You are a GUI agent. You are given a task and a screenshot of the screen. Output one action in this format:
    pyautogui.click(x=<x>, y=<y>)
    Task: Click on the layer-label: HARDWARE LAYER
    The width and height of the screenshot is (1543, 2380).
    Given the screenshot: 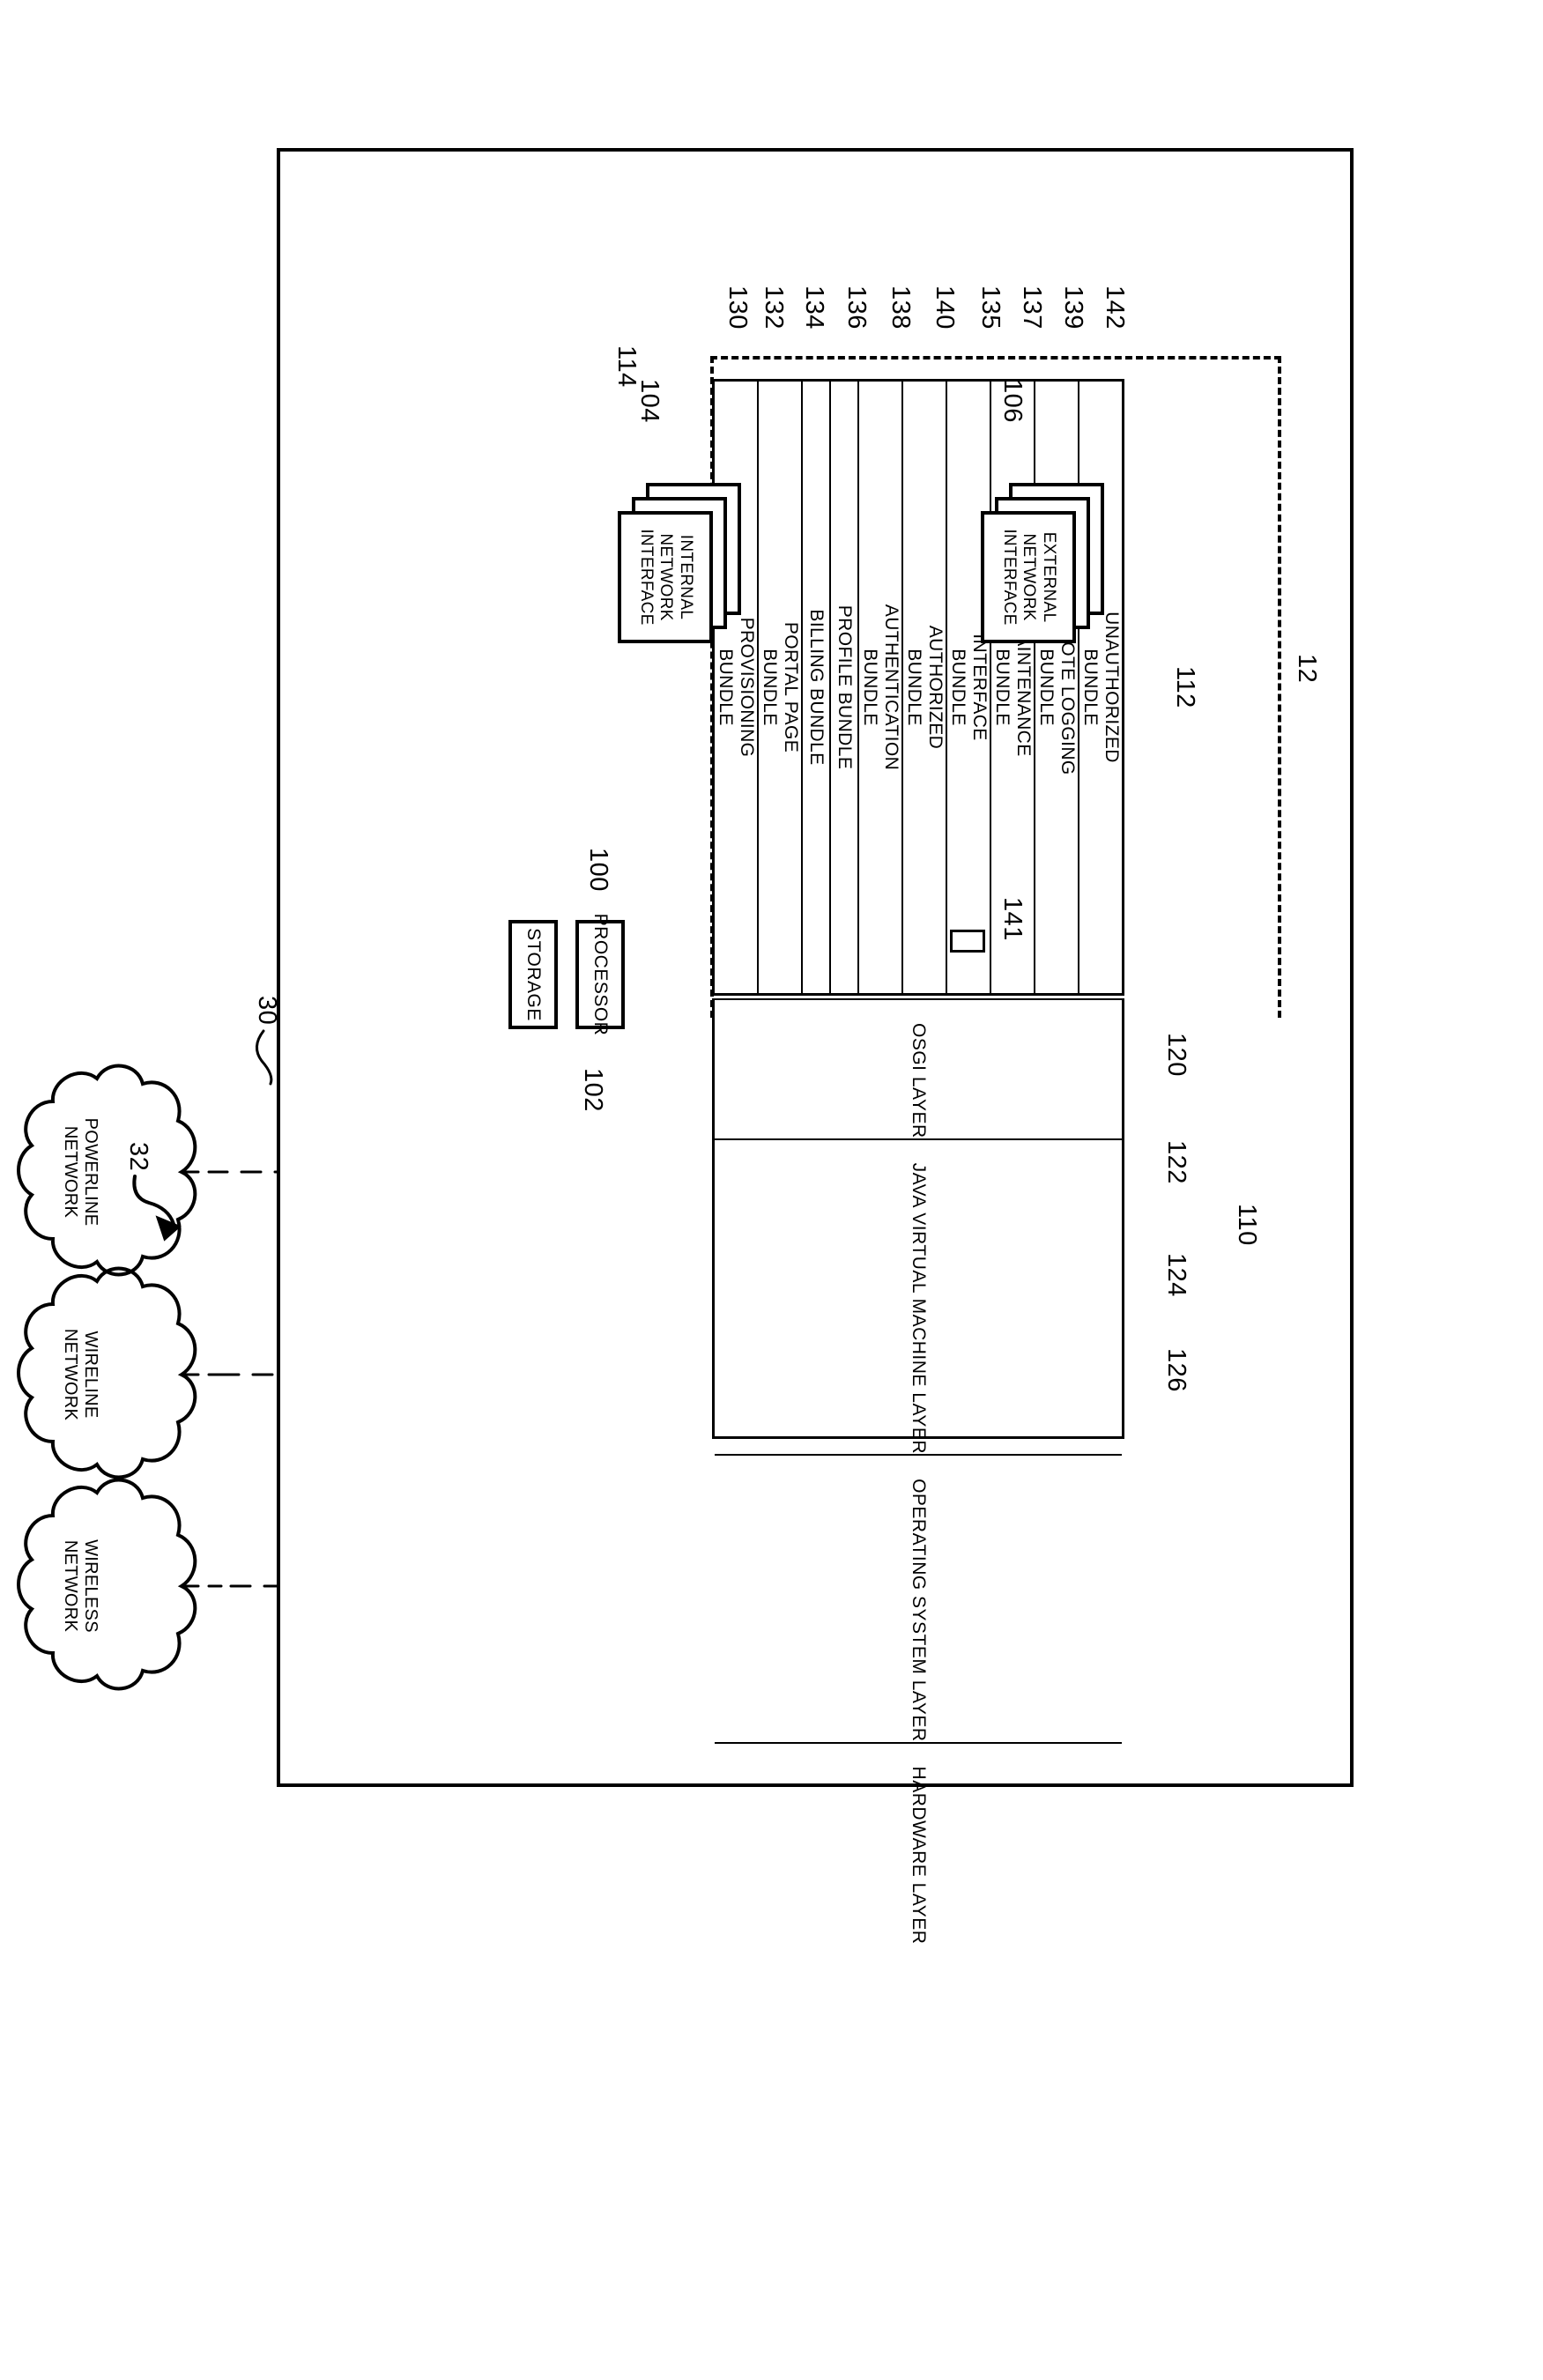 What is the action you would take?
    pyautogui.click(x=920, y=1855)
    